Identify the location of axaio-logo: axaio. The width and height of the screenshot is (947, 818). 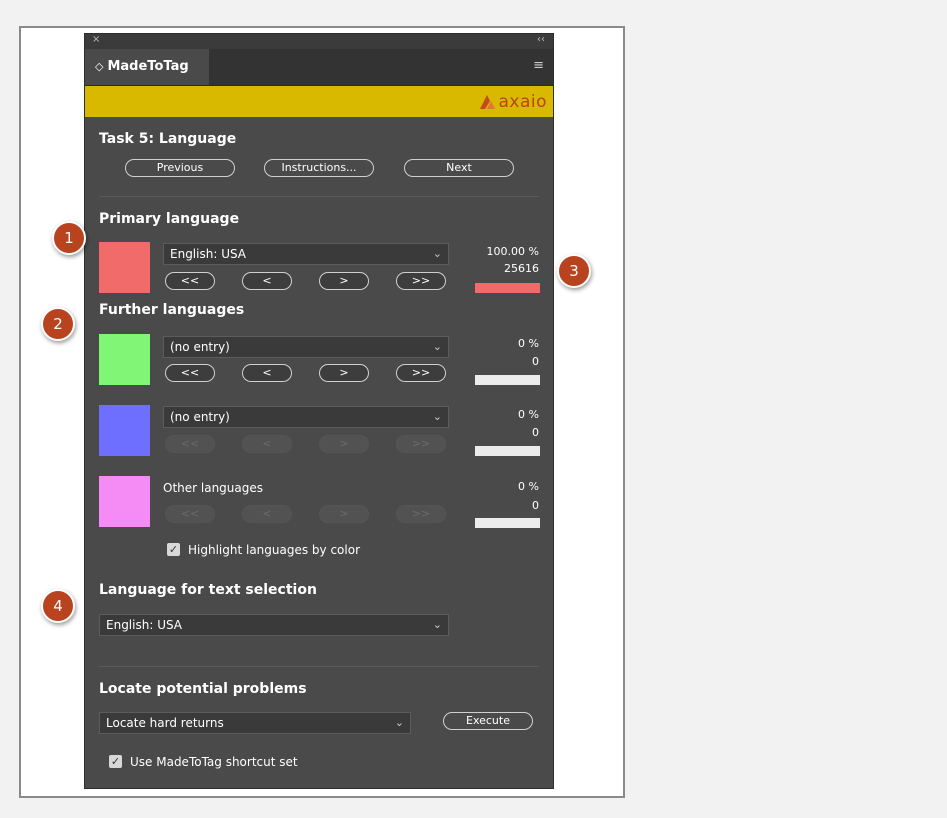
(512, 102).